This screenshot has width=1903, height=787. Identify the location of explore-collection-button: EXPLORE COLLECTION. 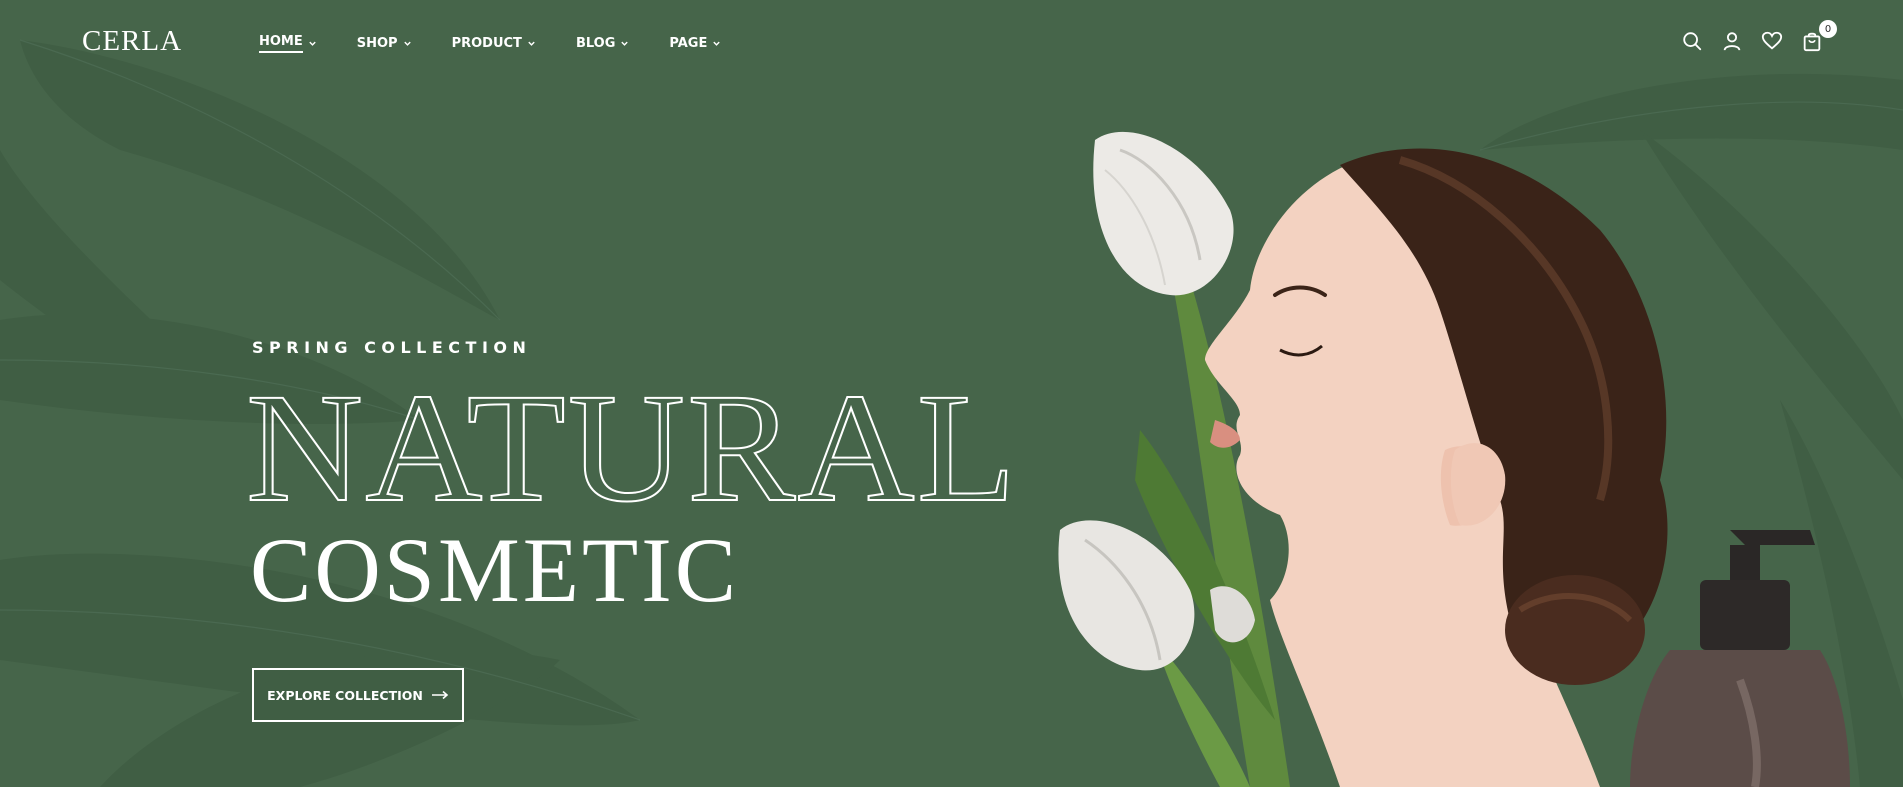
(358, 695).